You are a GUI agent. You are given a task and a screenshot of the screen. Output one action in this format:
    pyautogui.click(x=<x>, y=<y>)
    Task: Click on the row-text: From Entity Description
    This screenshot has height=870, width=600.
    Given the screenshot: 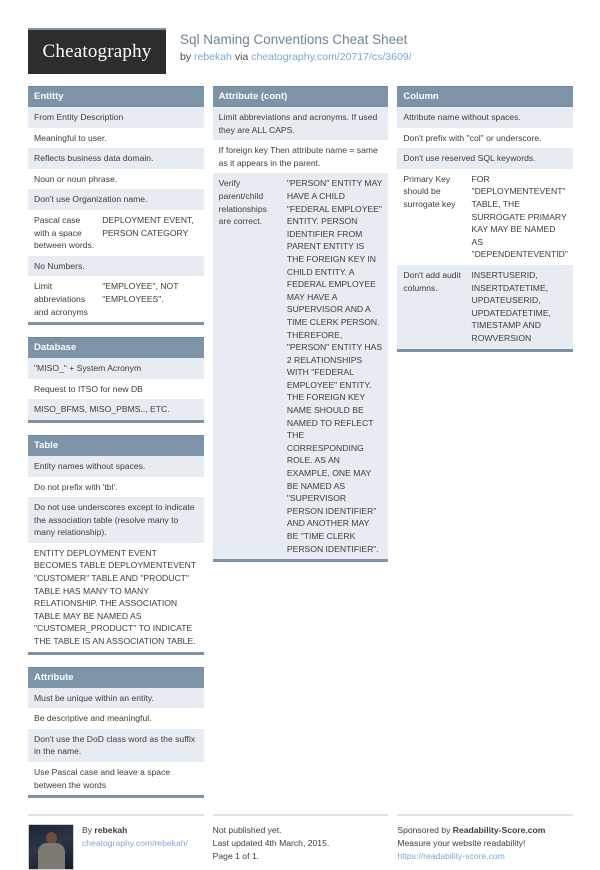 What is the action you would take?
    pyautogui.click(x=79, y=117)
    